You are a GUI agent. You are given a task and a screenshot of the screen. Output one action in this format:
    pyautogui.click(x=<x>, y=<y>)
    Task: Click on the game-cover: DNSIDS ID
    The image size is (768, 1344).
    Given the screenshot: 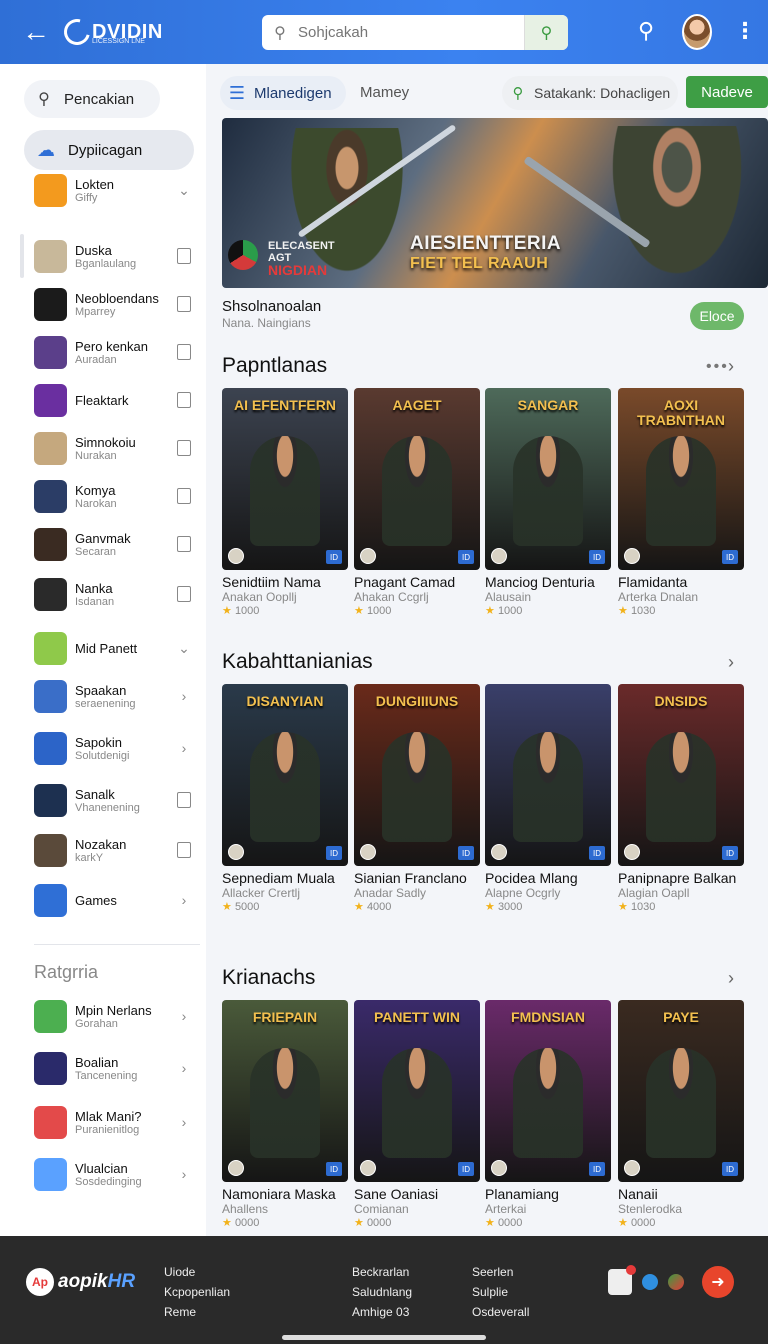 What is the action you would take?
    pyautogui.click(x=681, y=775)
    